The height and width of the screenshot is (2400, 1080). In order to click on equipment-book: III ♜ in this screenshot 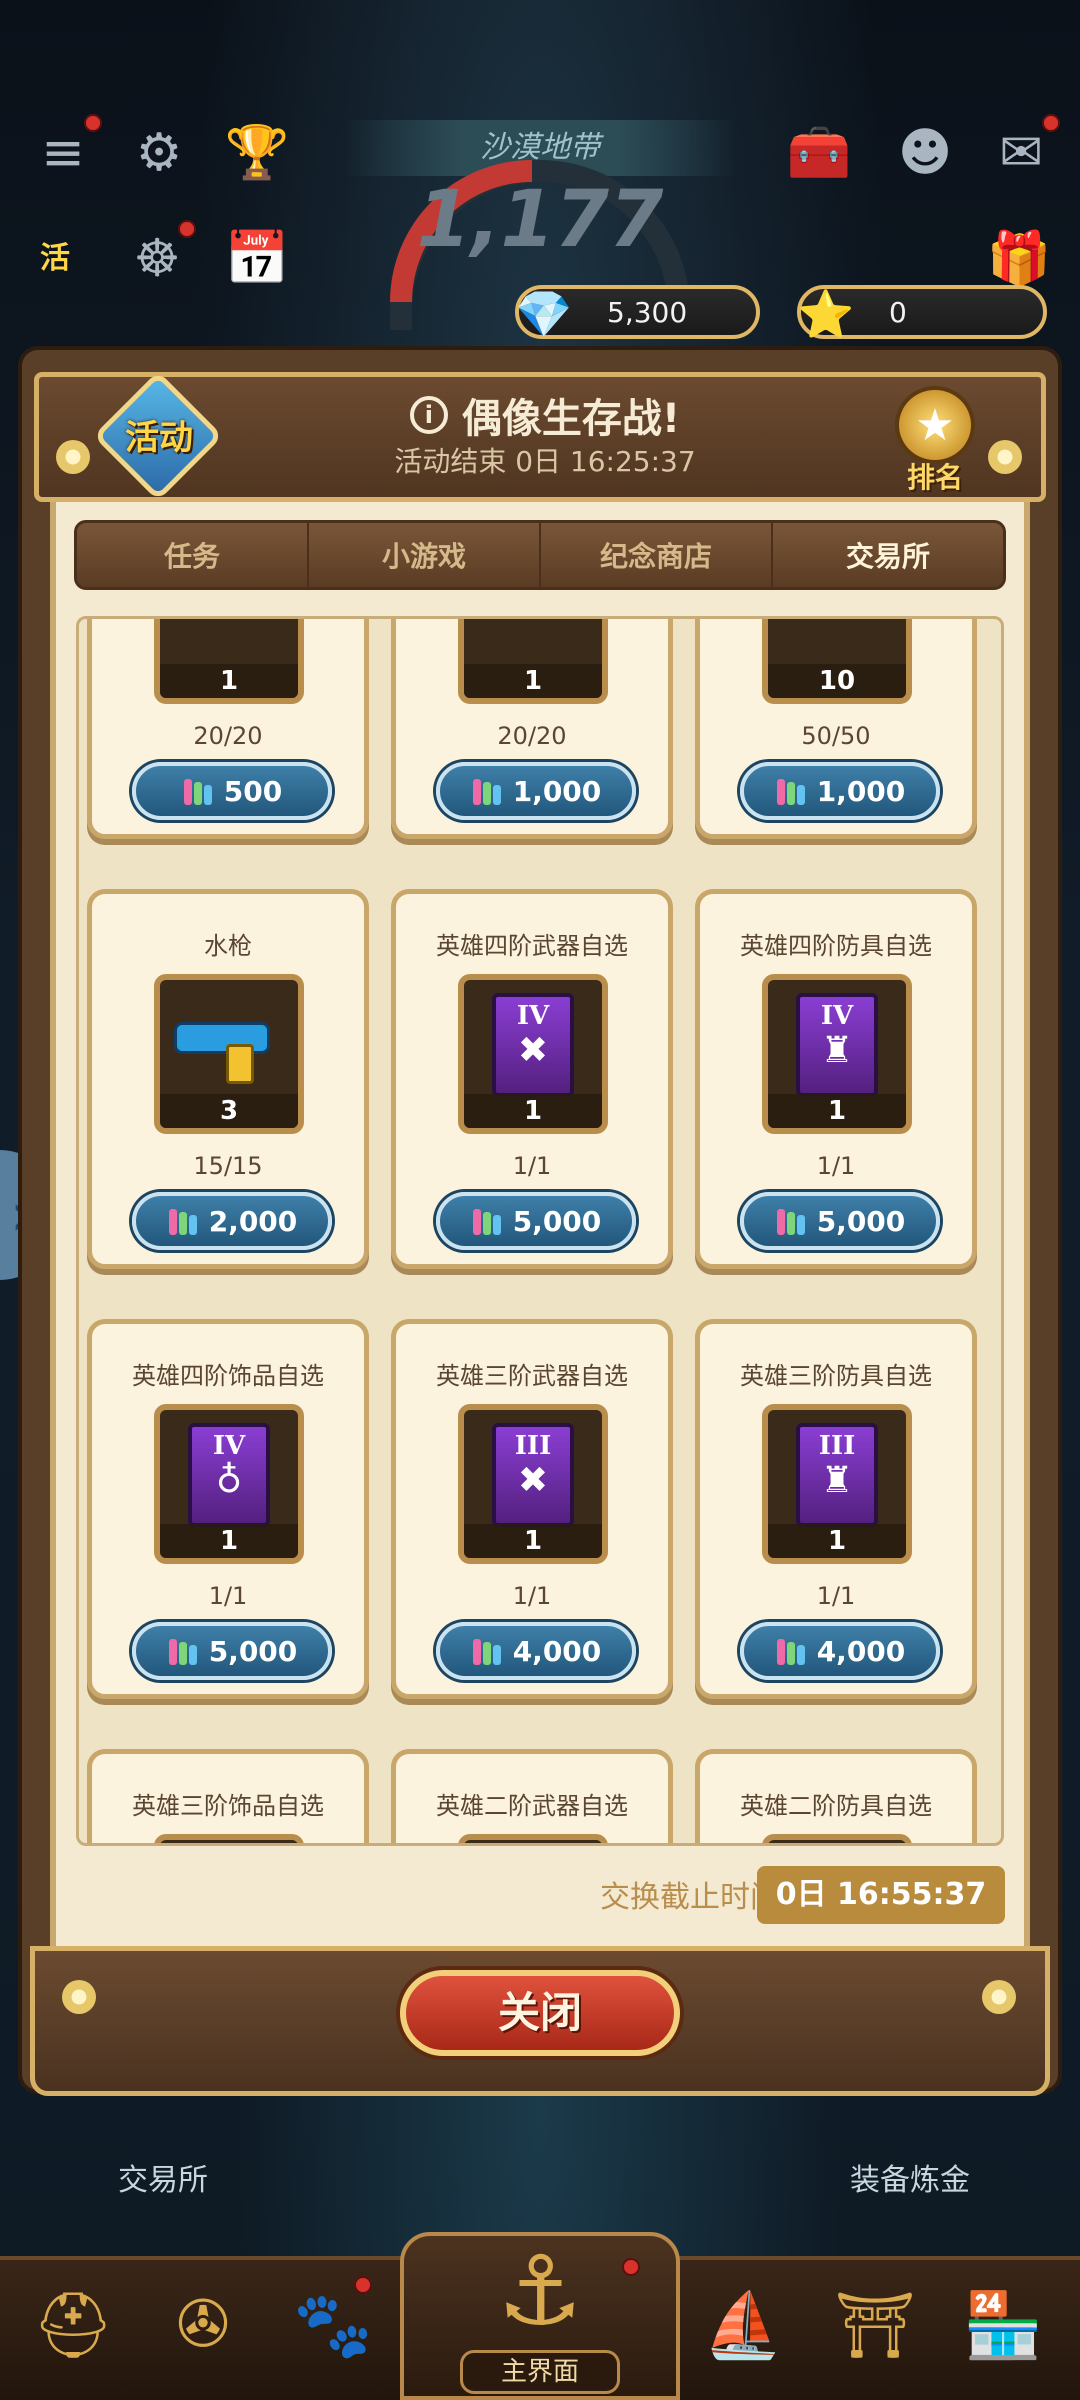, I will do `click(837, 1475)`.